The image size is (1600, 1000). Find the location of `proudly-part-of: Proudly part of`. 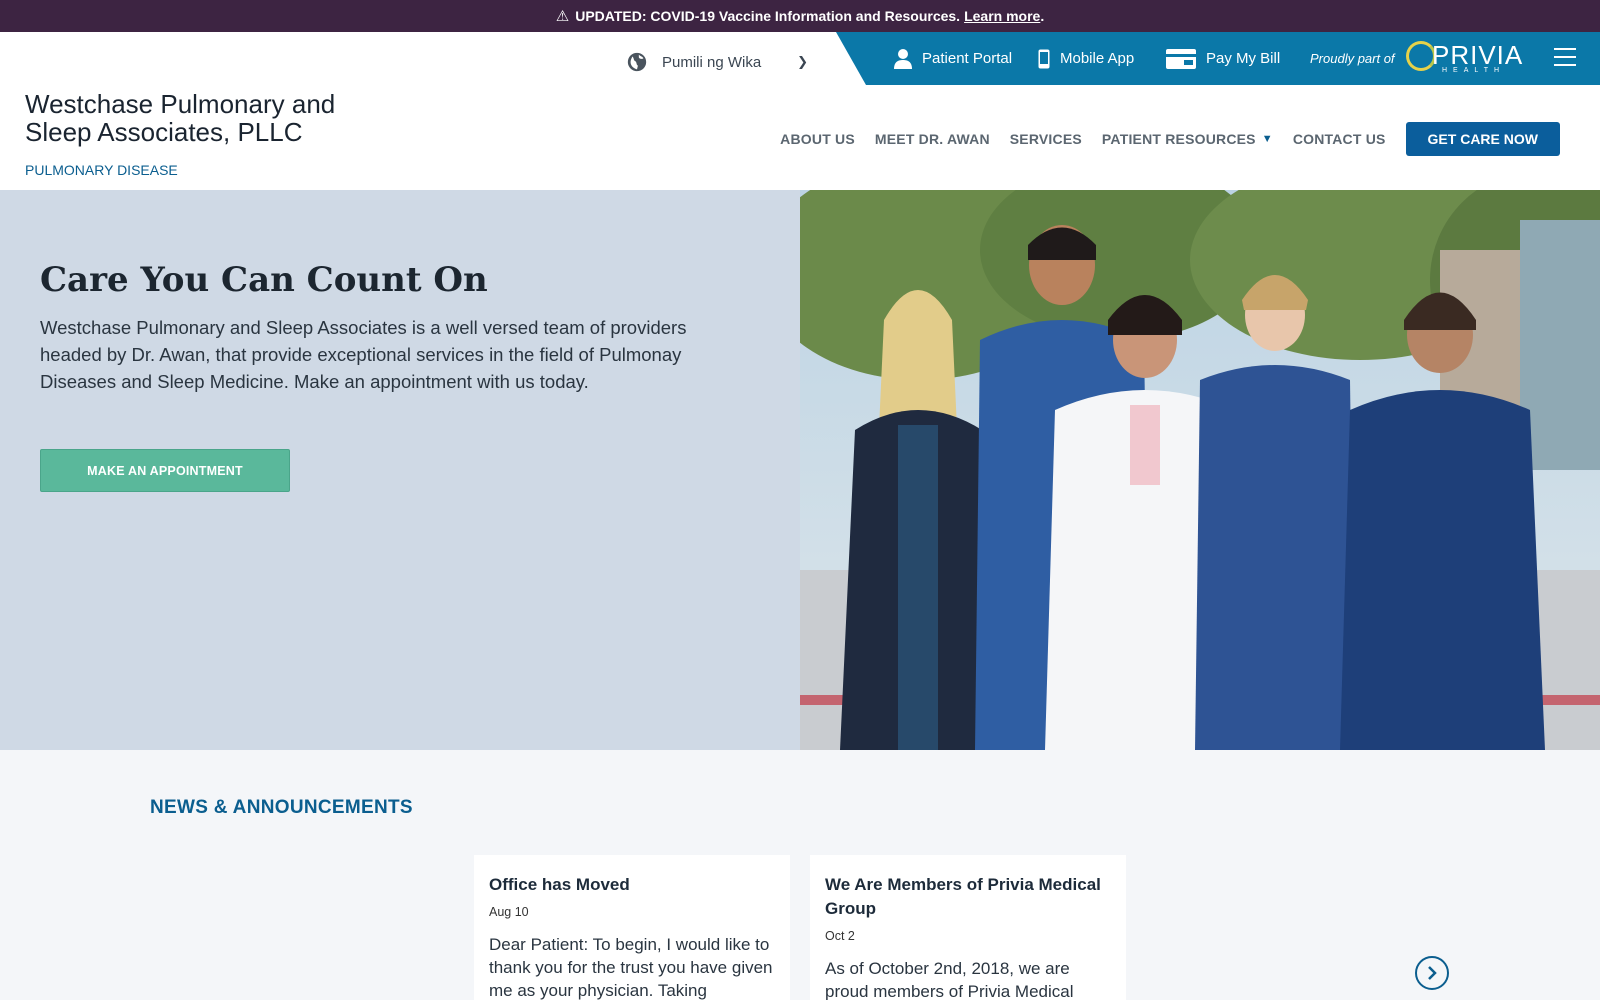

proudly-part-of: Proudly part of is located at coordinates (1352, 58).